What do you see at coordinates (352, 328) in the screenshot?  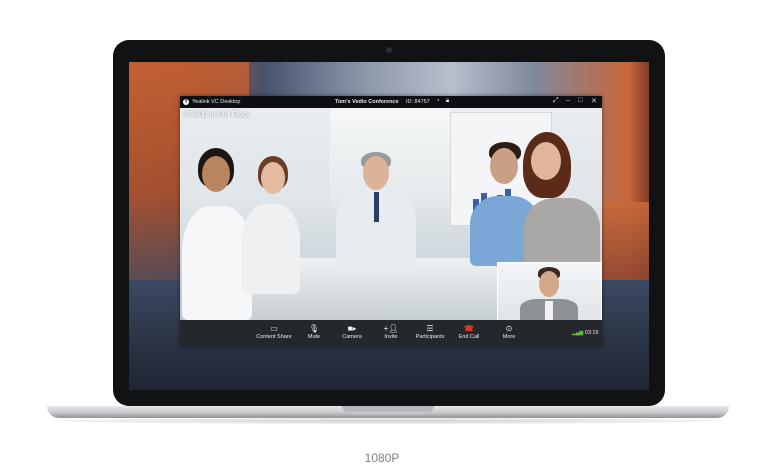 I see `camera-icon: ■▸` at bounding box center [352, 328].